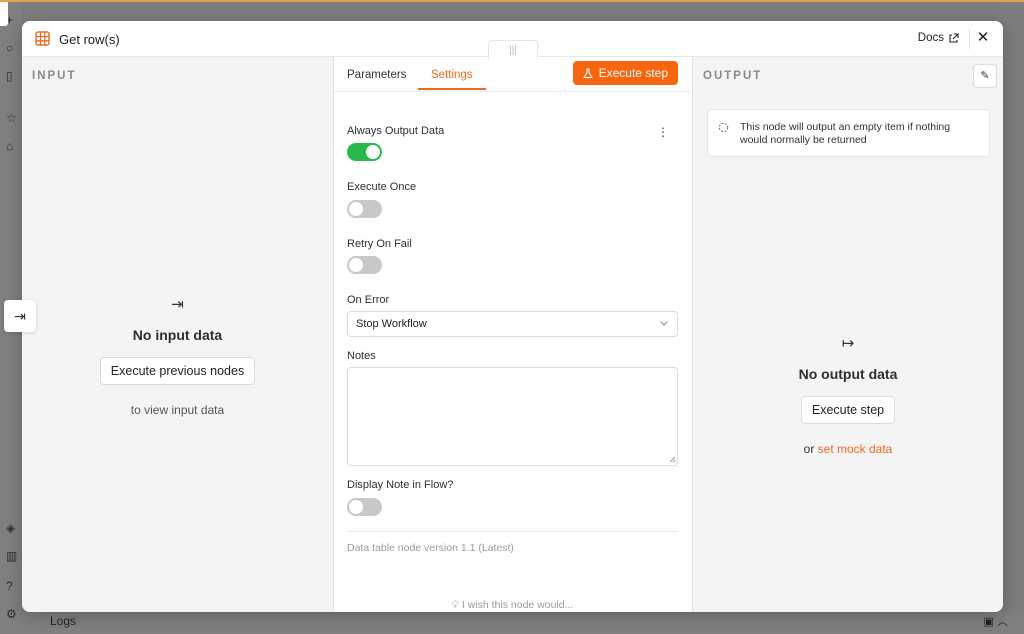 This screenshot has width=1024, height=634. Describe the element at coordinates (12, 48) in the screenshot. I see `search-icon: ○` at that location.